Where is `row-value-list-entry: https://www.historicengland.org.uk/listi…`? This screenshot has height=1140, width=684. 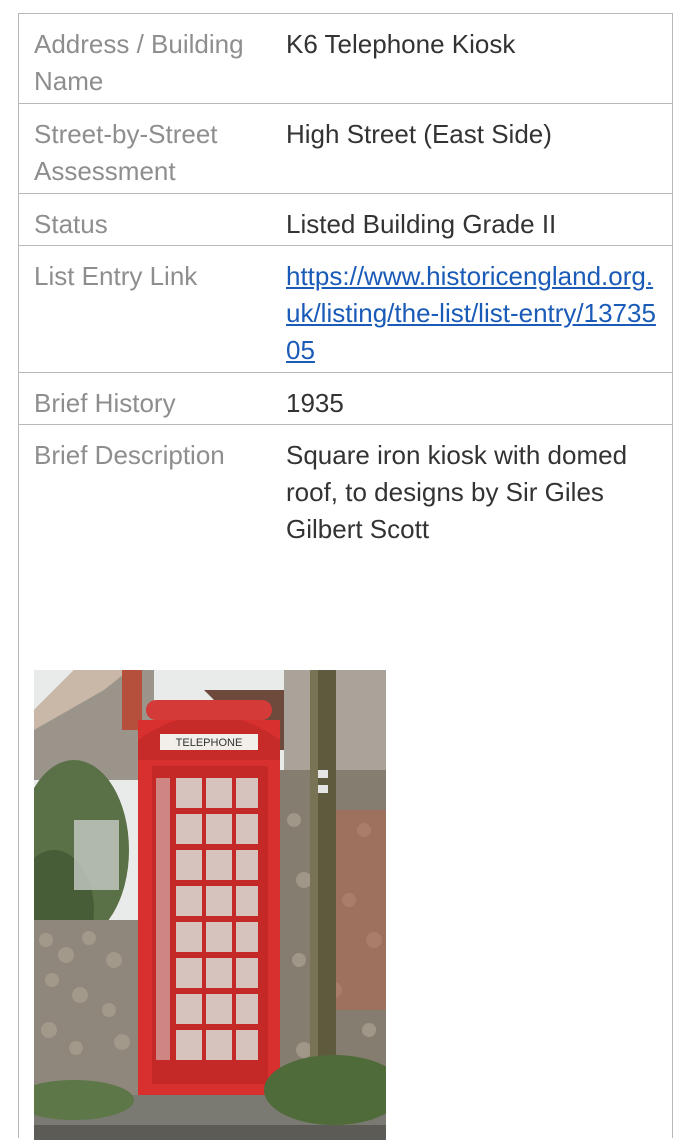 row-value-list-entry: https://www.historicengland.org.uk/listi… is located at coordinates (473, 313).